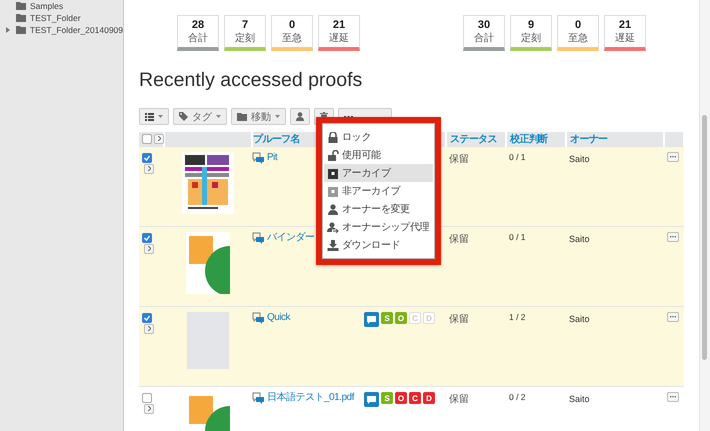 The height and width of the screenshot is (431, 710). I want to click on download-icon, so click(333, 245).